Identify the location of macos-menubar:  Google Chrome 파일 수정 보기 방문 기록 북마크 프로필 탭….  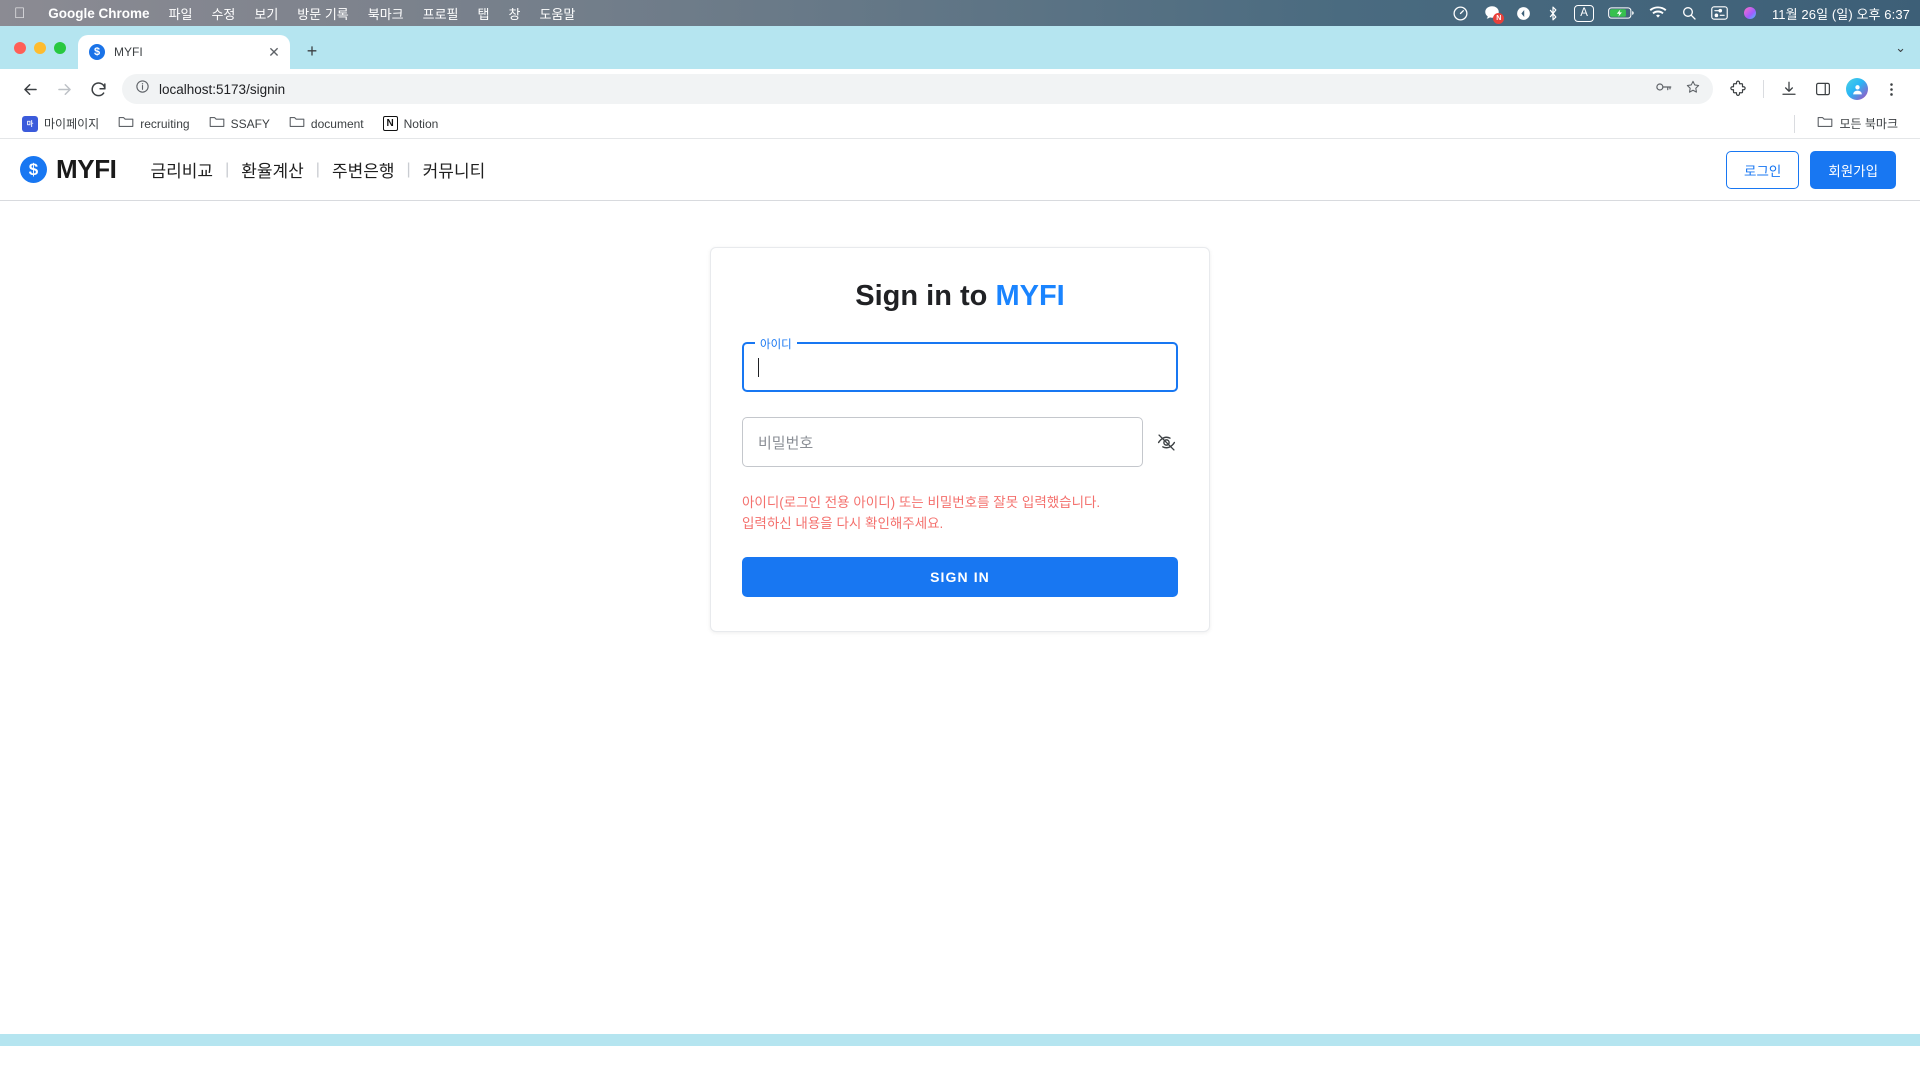
(960, 13).